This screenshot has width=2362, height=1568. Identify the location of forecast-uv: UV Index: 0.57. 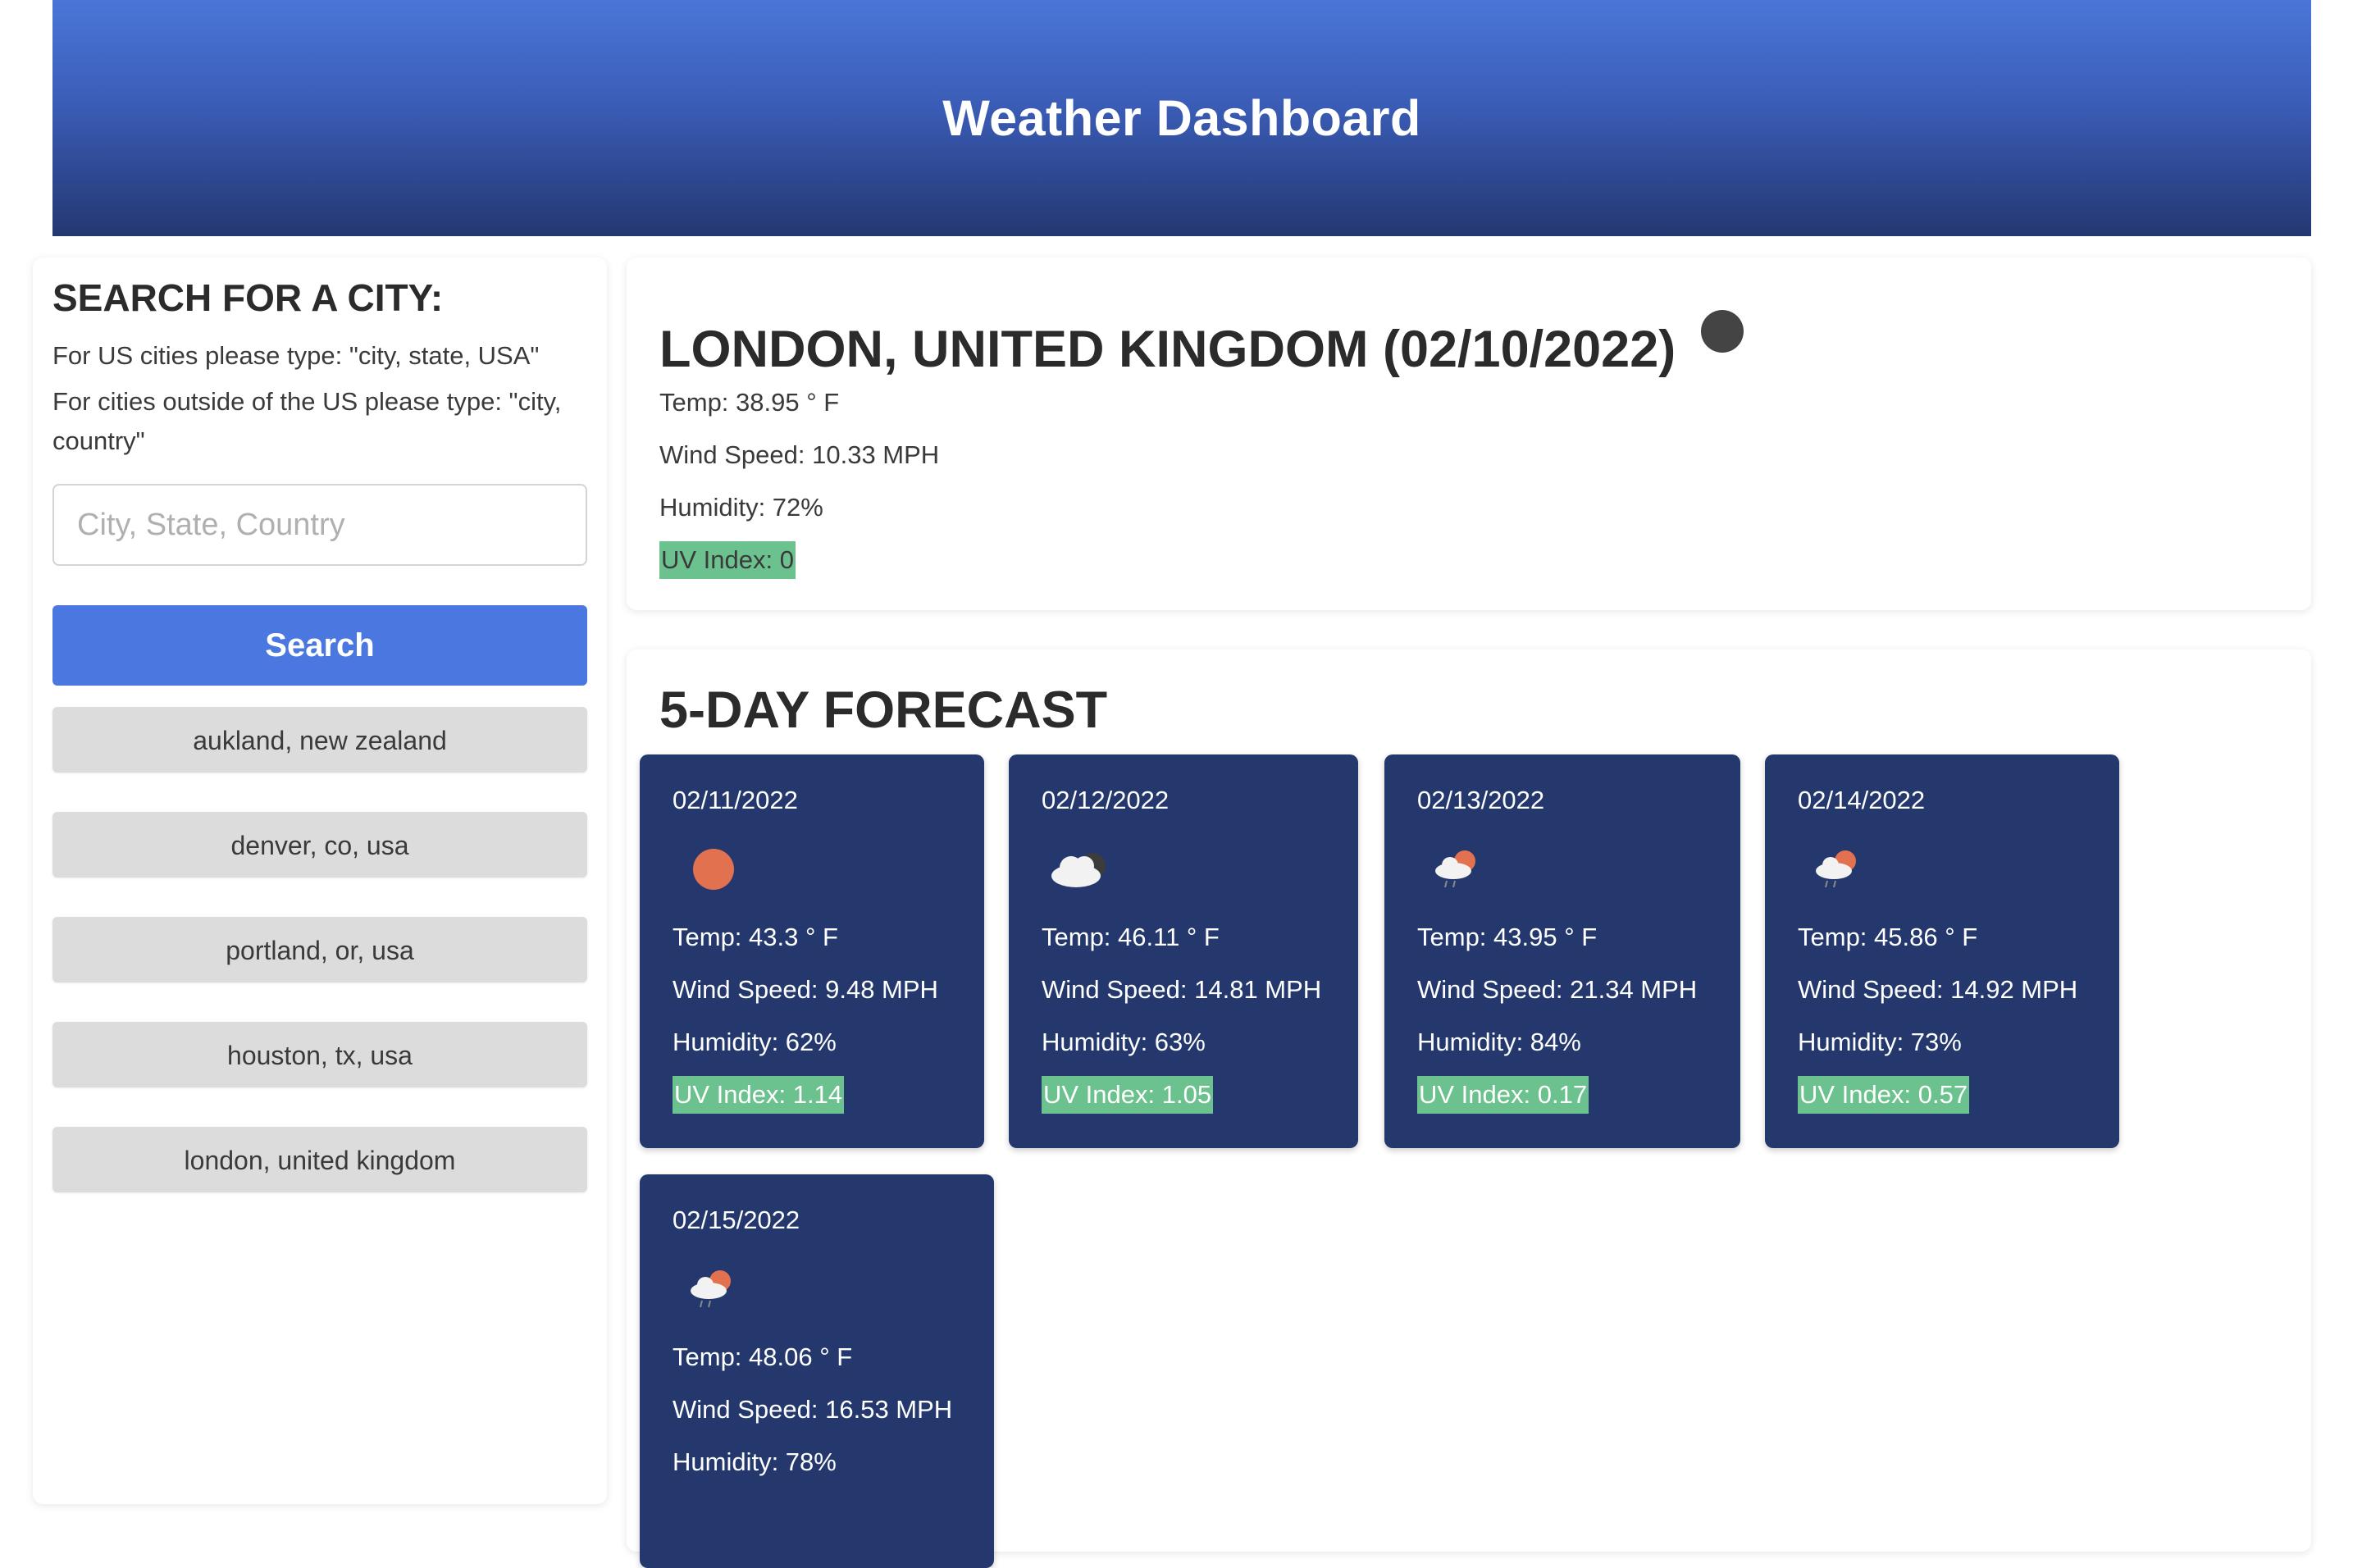
(1884, 1095).